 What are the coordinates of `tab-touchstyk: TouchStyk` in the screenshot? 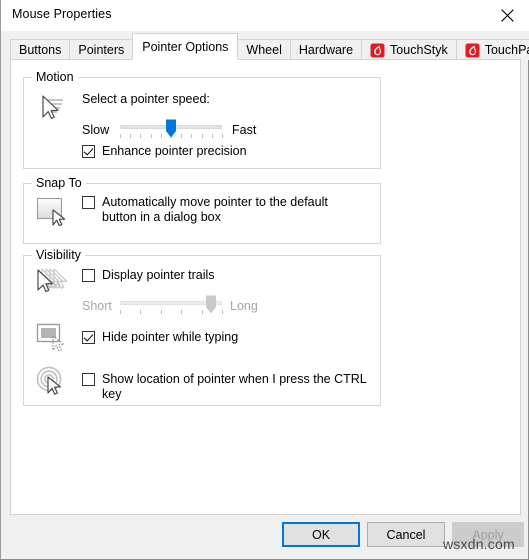 It's located at (409, 49).